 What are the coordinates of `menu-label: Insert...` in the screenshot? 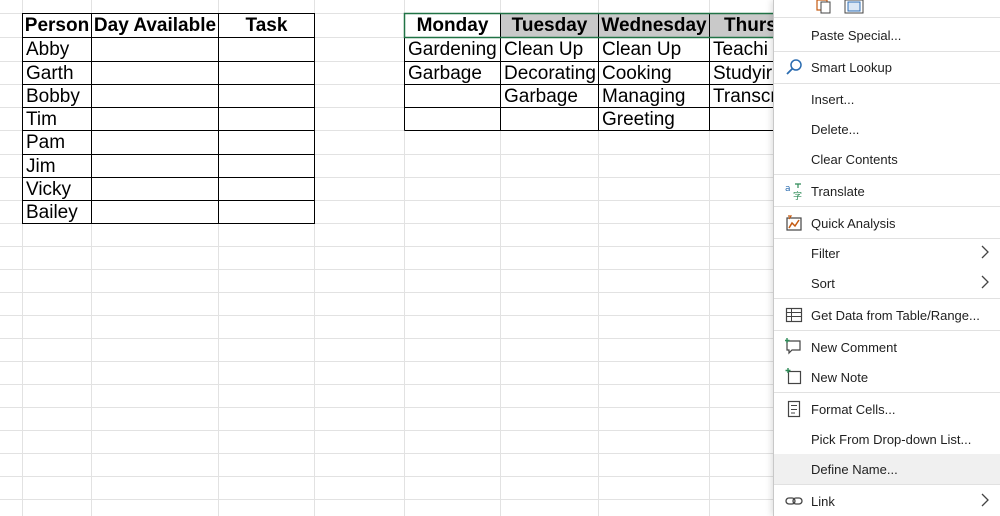 It's located at (833, 99).